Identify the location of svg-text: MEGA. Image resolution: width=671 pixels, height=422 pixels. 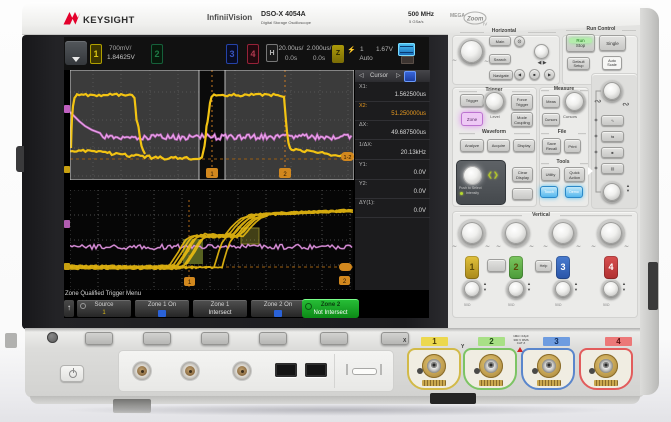
(457, 16).